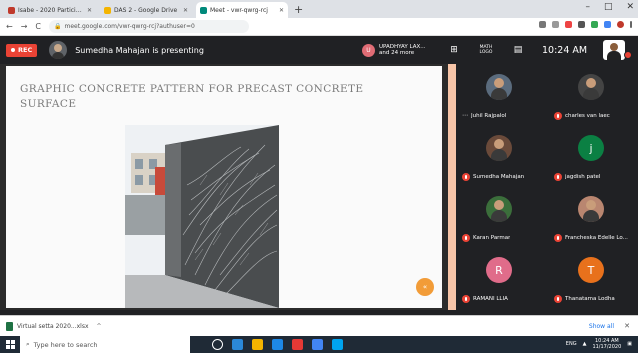 The height and width of the screenshot is (353, 638). Describe the element at coordinates (50, 10) in the screenshot. I see `browser-tab: Isabe - 2020 Participant List - g... ✕` at that location.